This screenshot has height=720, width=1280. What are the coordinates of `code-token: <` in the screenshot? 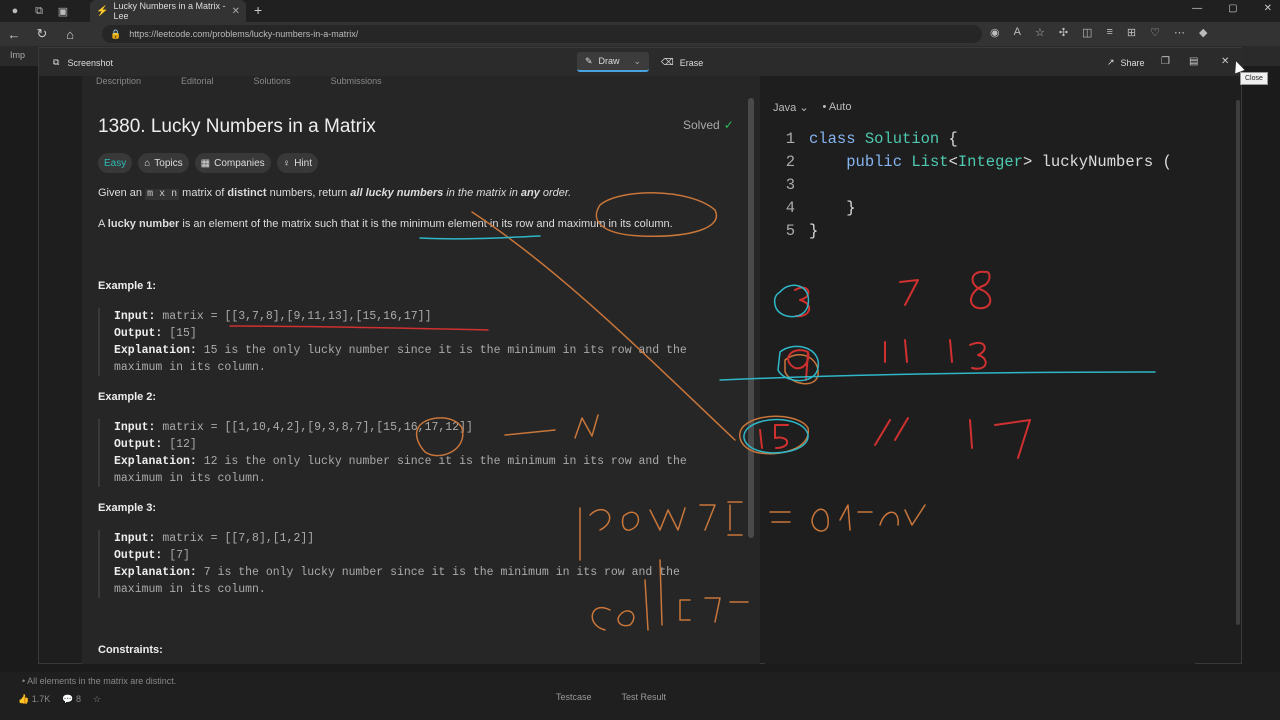 It's located at (953, 162).